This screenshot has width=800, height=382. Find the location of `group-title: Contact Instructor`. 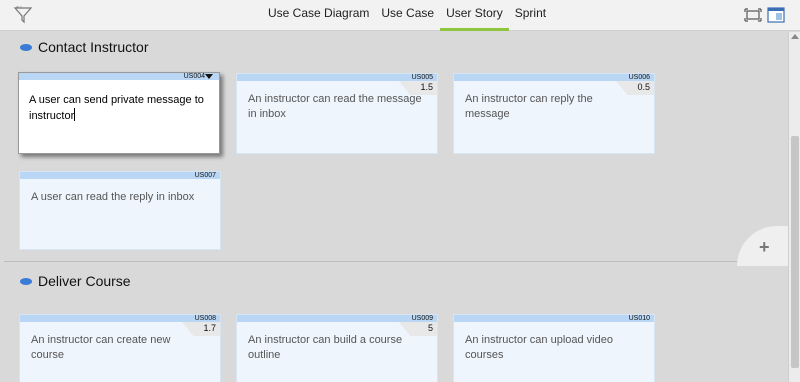

group-title: Contact Instructor is located at coordinates (93, 47).